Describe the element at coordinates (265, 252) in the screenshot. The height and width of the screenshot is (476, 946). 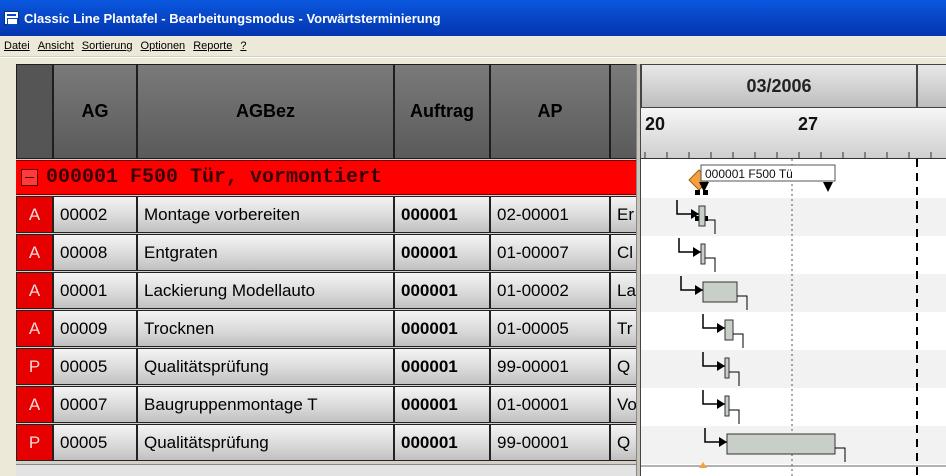
I see `agbez-cell: Entgraten` at that location.